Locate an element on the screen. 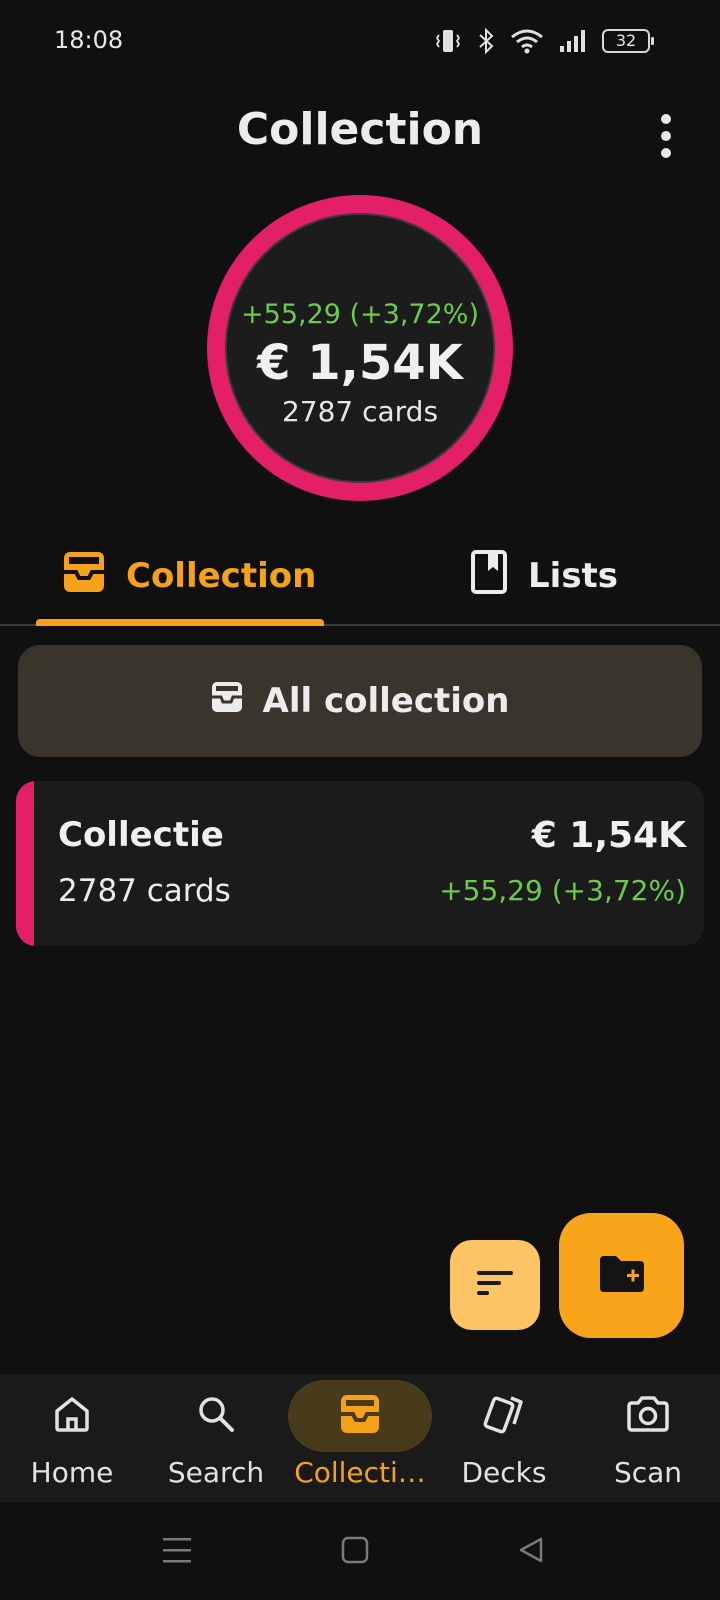 The width and height of the screenshot is (720, 1600). total-value: € 1,54K is located at coordinates (360, 363).